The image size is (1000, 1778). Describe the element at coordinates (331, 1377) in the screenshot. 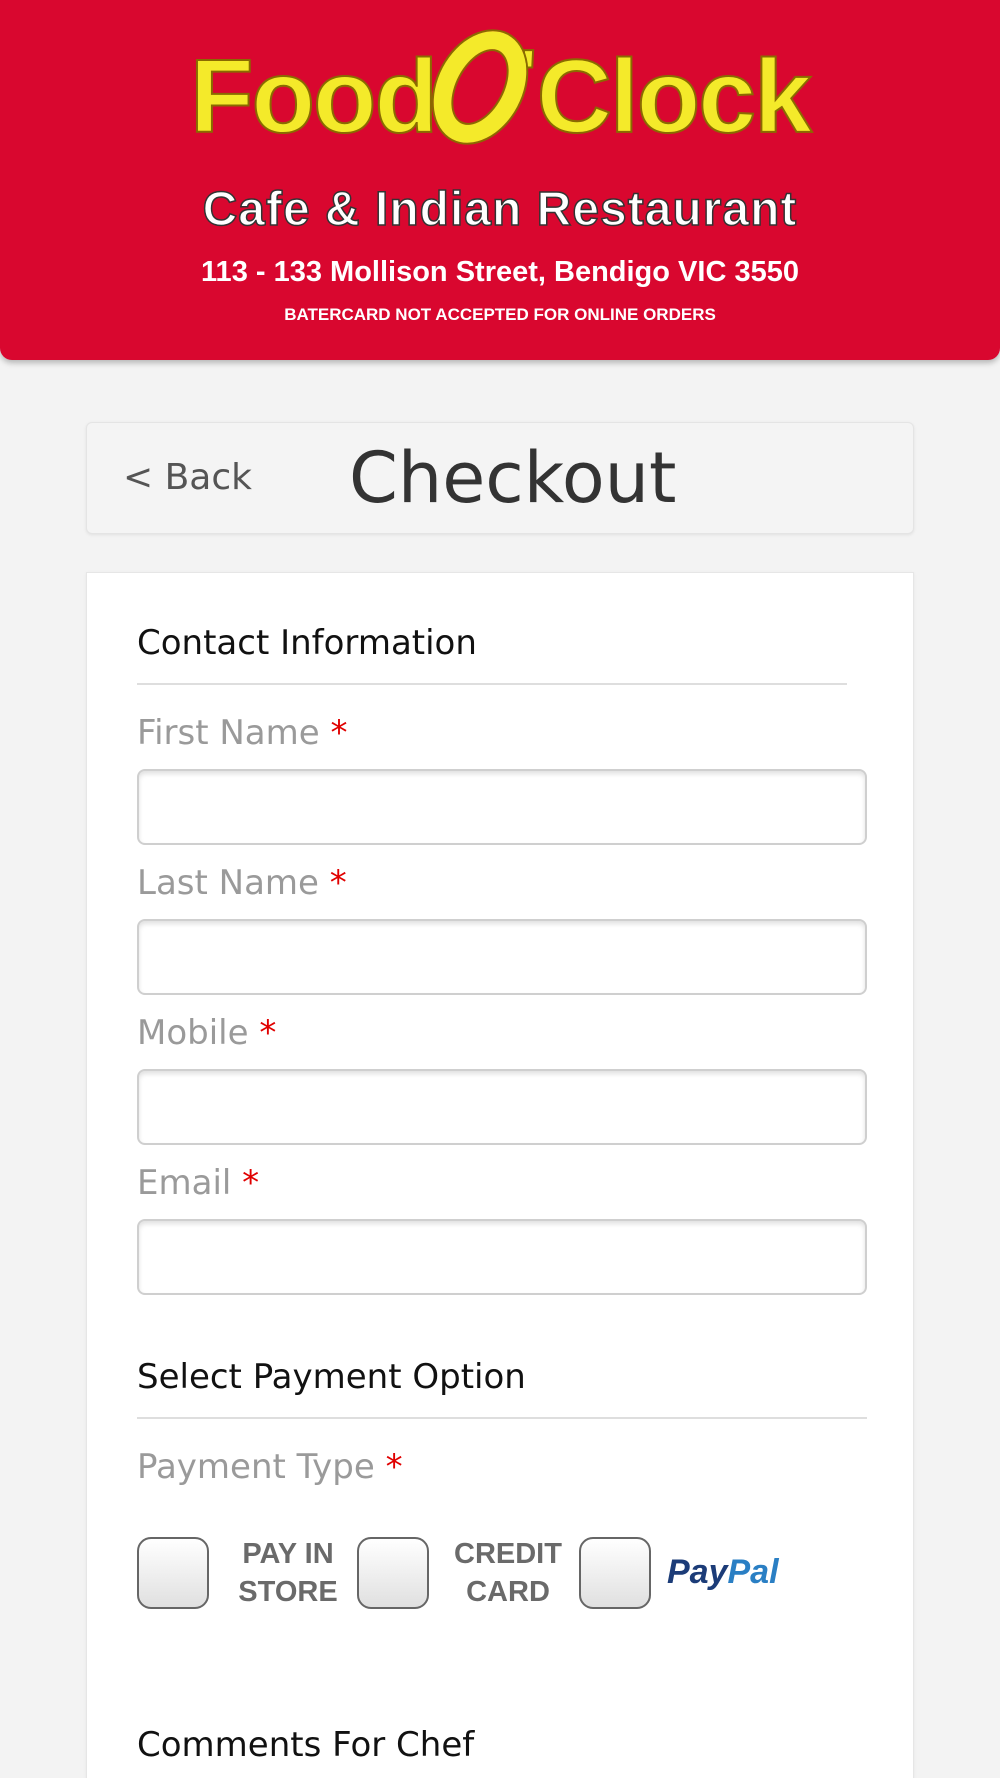

I see `payment-heading: Select Payment Option` at that location.